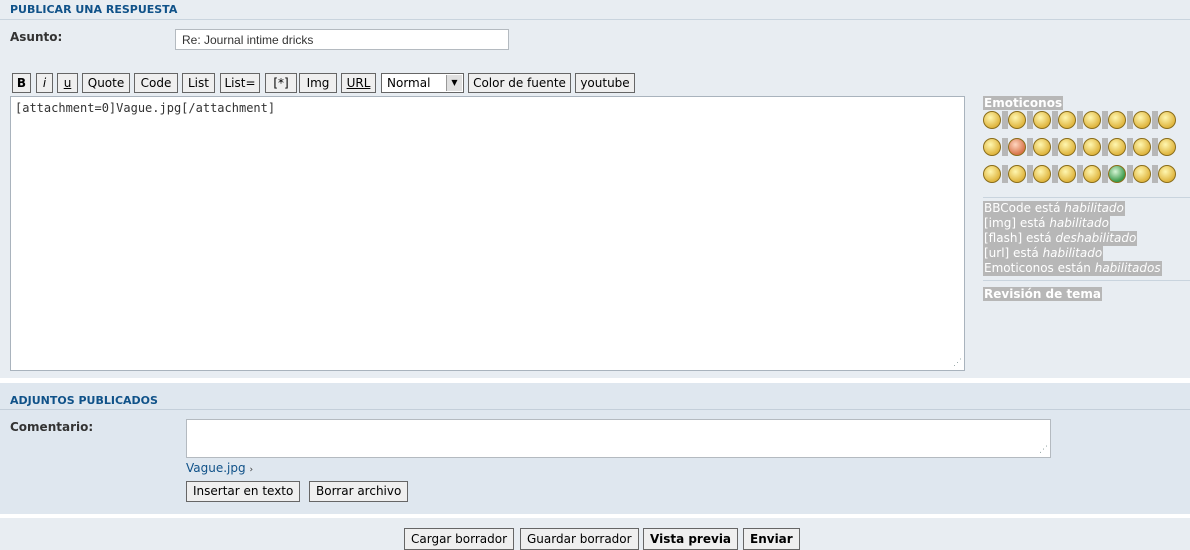 The height and width of the screenshot is (550, 1190). What do you see at coordinates (579, 539) in the screenshot?
I see `save-draft-button: Guardar borrador` at bounding box center [579, 539].